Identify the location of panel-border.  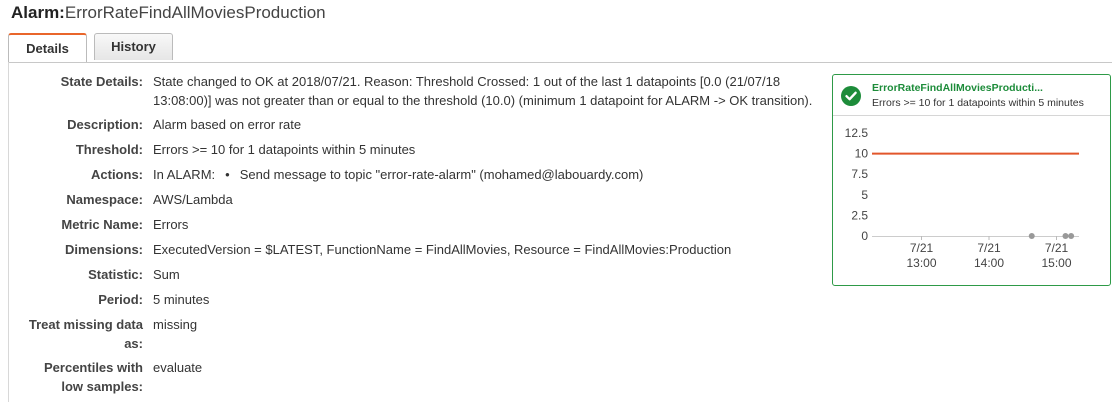
(8, 232).